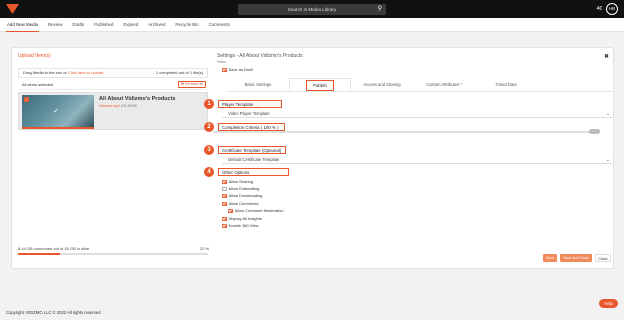 The width and height of the screenshot is (624, 320). Describe the element at coordinates (612, 9) in the screenshot. I see `avatar: HB` at that location.